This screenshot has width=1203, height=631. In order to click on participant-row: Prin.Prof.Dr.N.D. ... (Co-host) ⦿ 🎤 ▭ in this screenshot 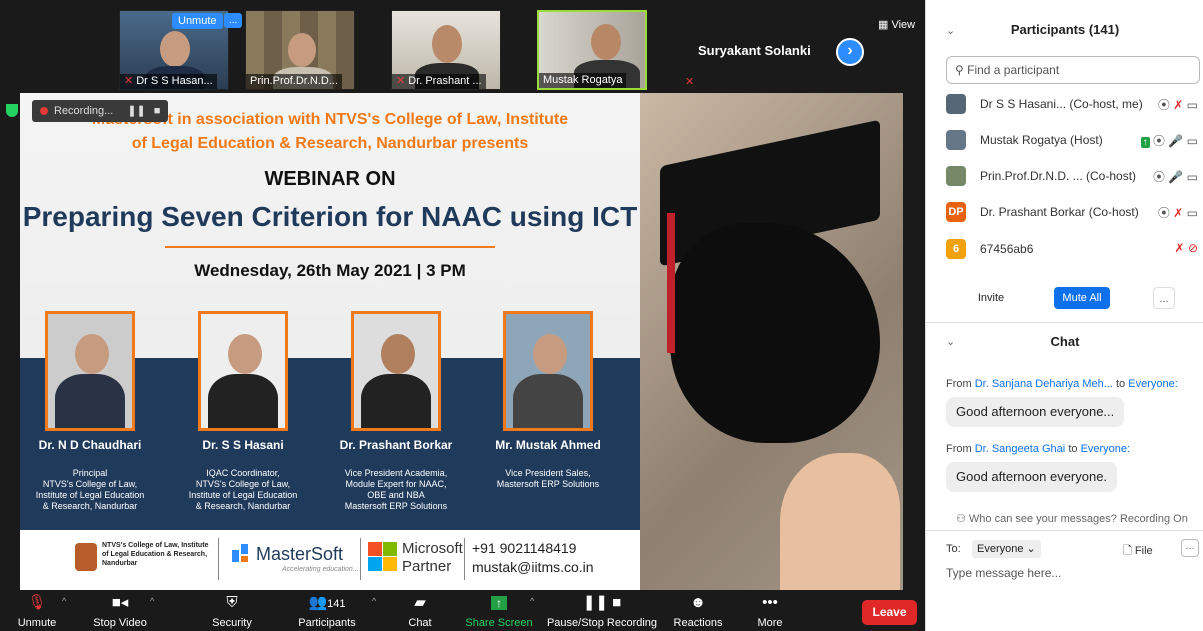, I will do `click(1074, 177)`.